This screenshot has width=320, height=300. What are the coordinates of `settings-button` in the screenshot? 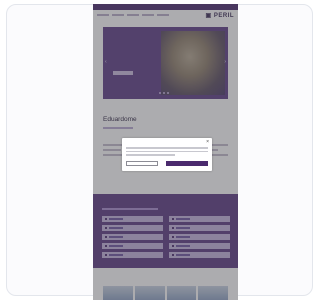 It's located at (142, 163).